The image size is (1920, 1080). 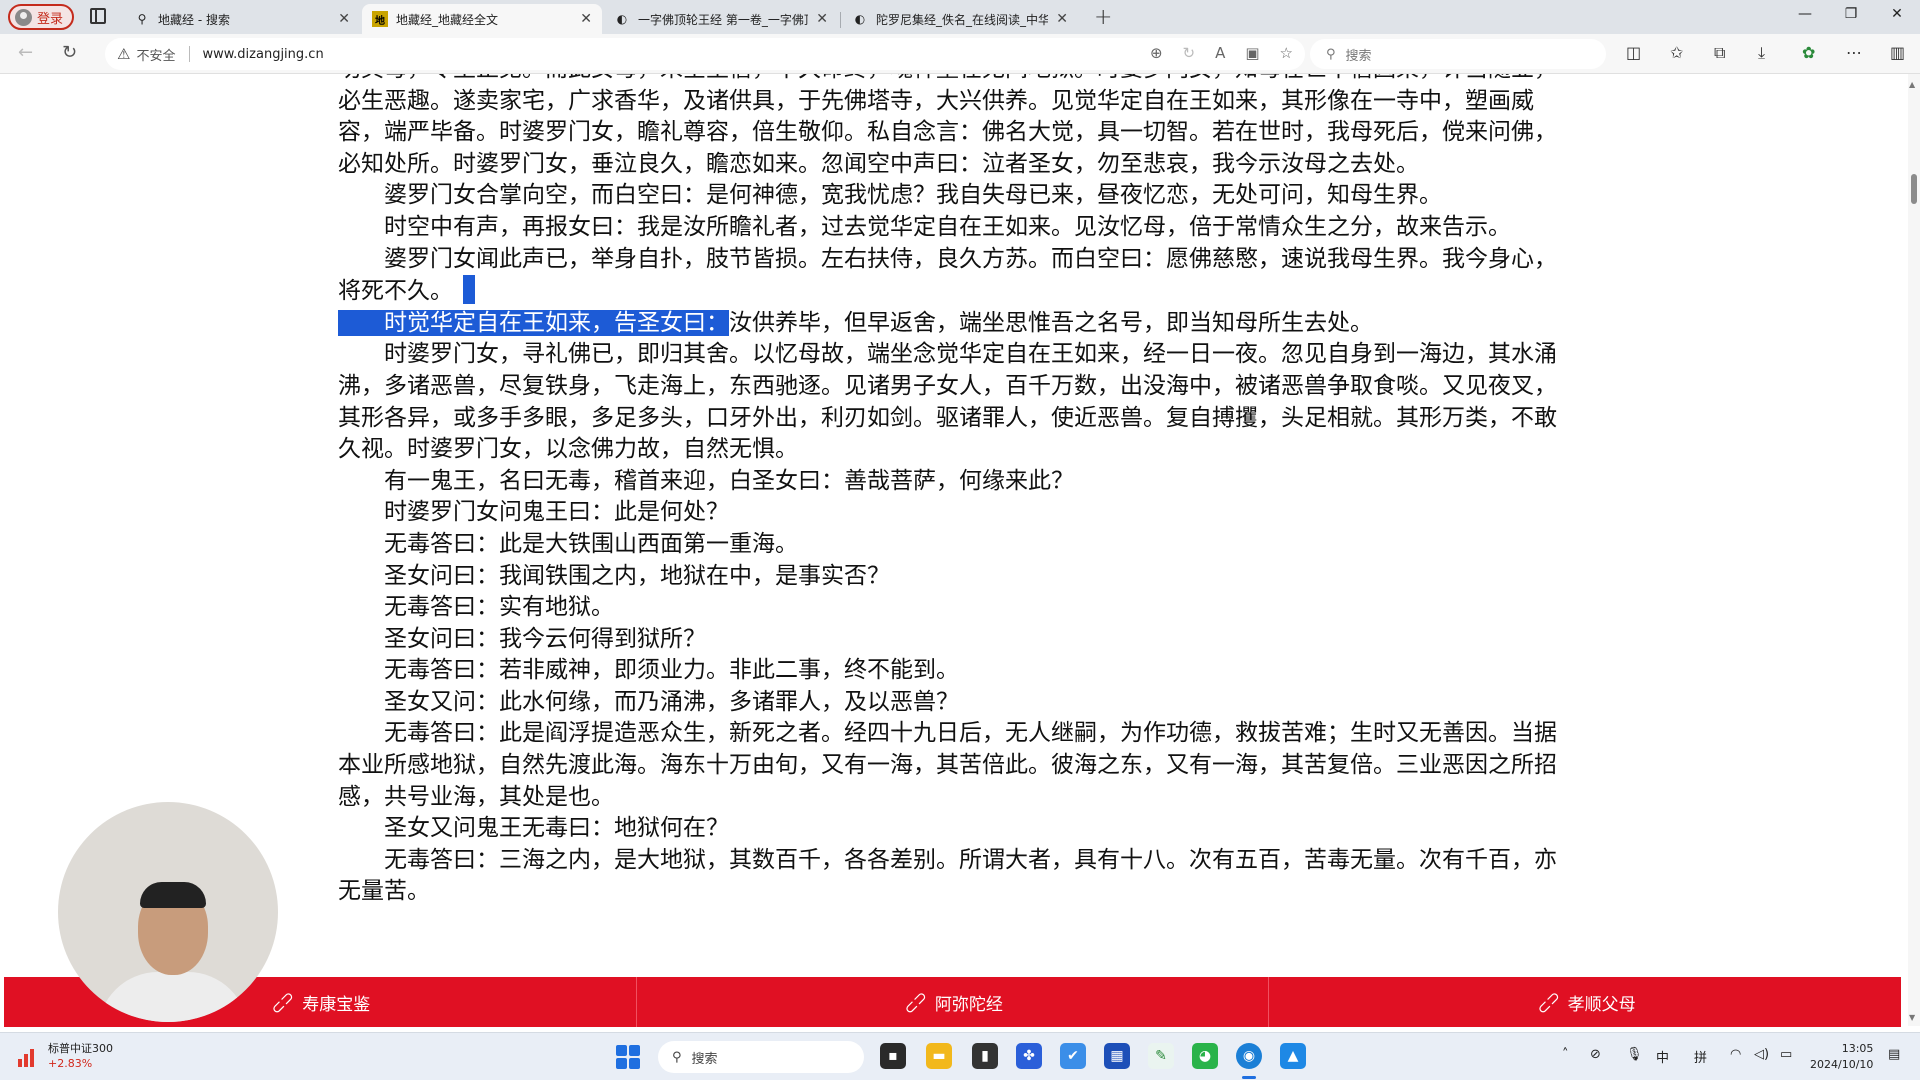 What do you see at coordinates (840, 20) in the screenshot?
I see `tab-separator` at bounding box center [840, 20].